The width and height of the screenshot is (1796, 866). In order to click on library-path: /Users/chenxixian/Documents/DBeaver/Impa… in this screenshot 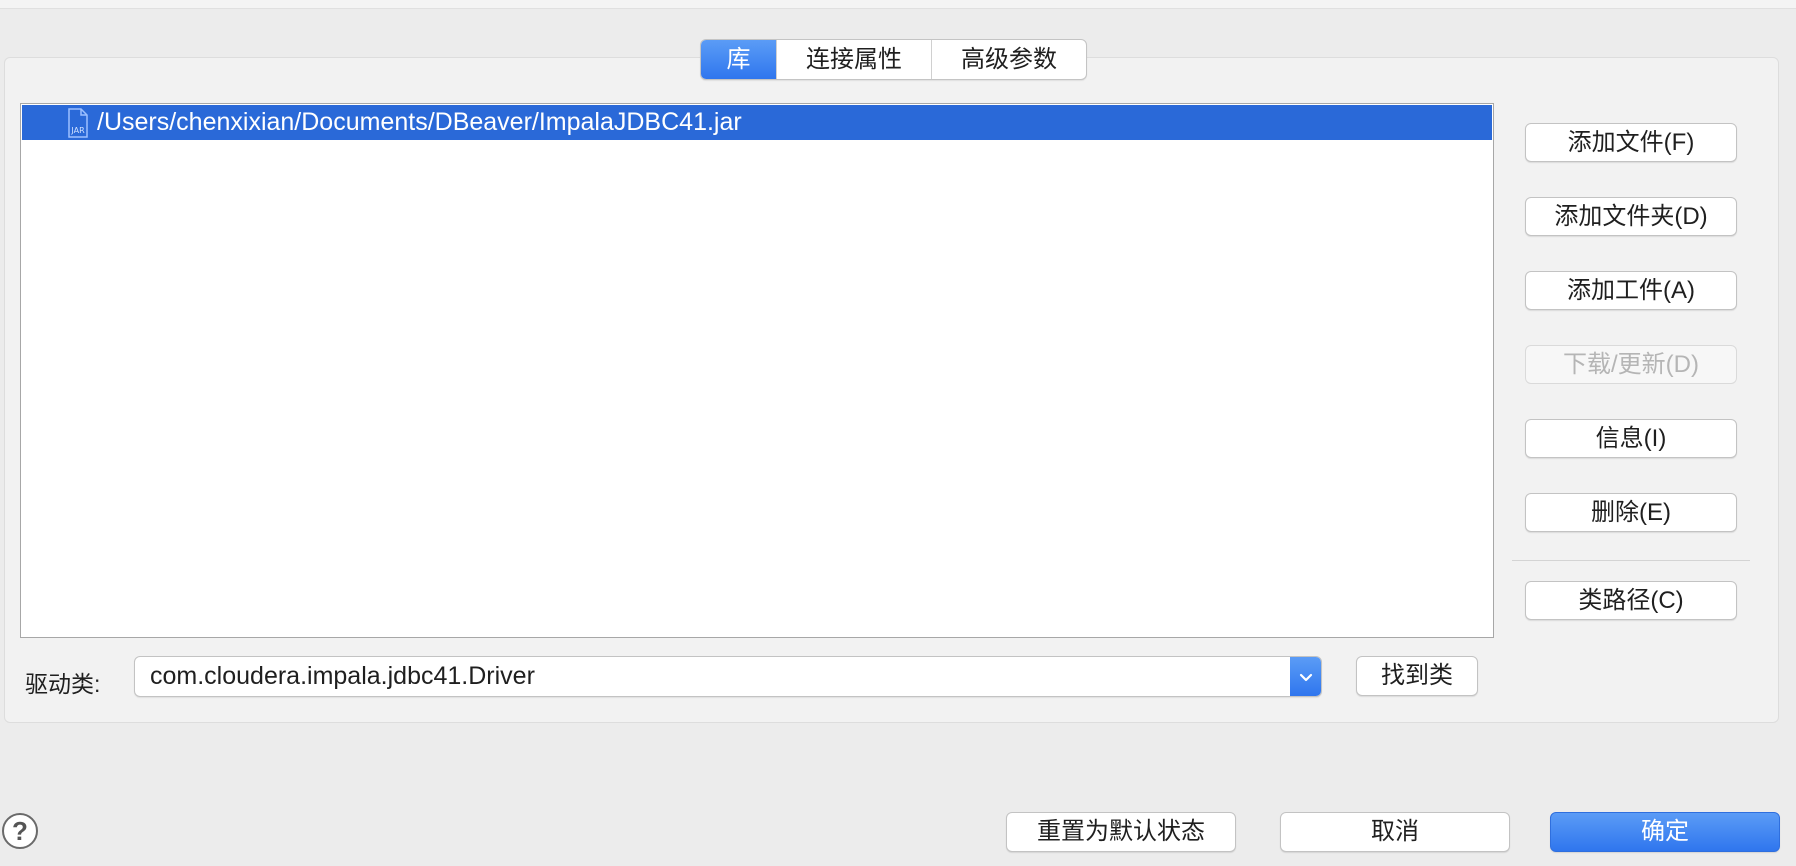, I will do `click(419, 122)`.